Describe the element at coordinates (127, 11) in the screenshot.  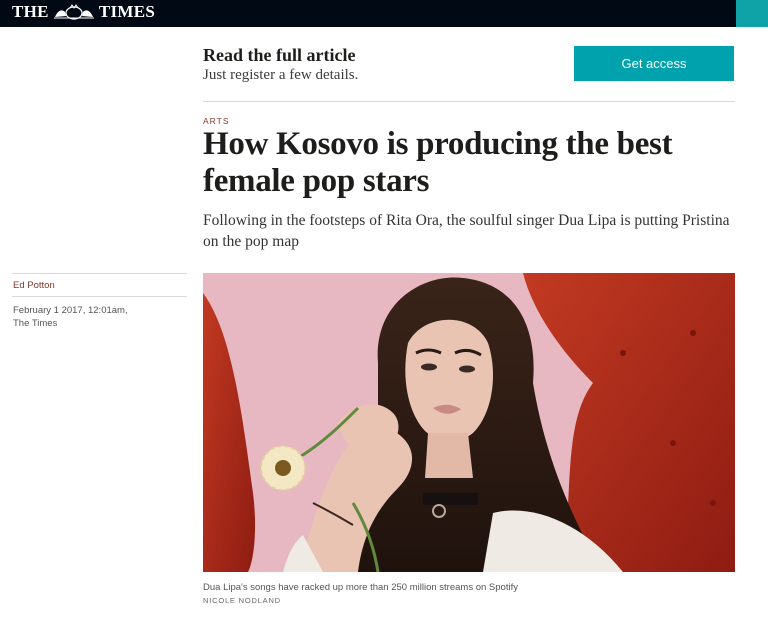
I see `logo-text-times: TIMES` at that location.